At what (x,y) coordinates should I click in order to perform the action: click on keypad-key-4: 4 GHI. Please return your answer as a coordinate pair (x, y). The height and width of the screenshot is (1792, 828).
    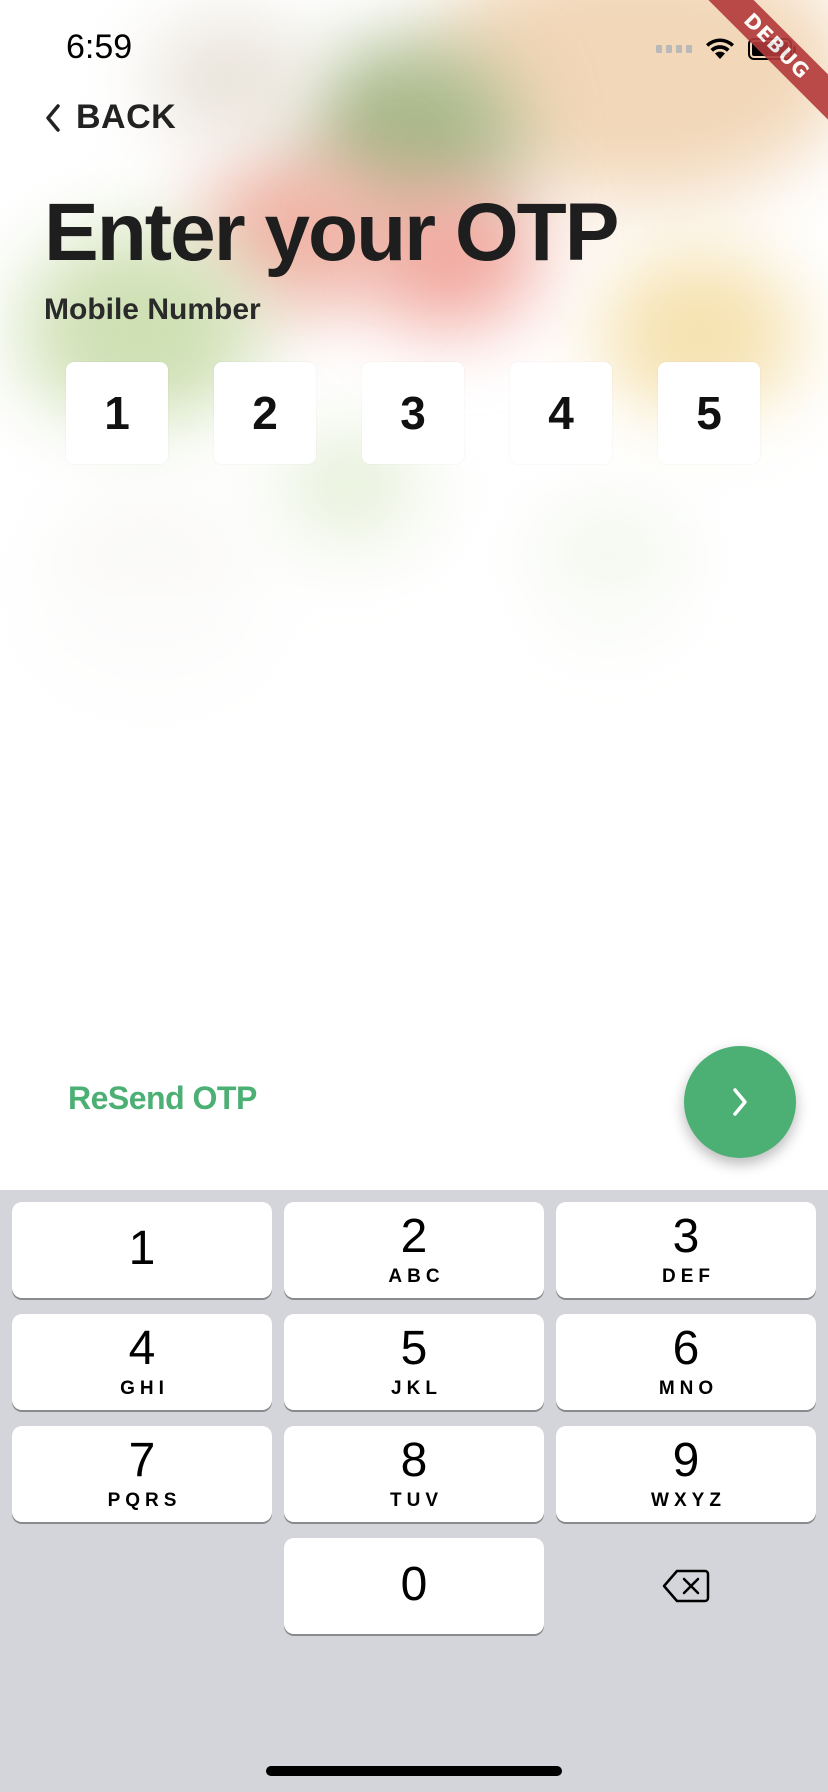
    Looking at the image, I should click on (142, 1362).